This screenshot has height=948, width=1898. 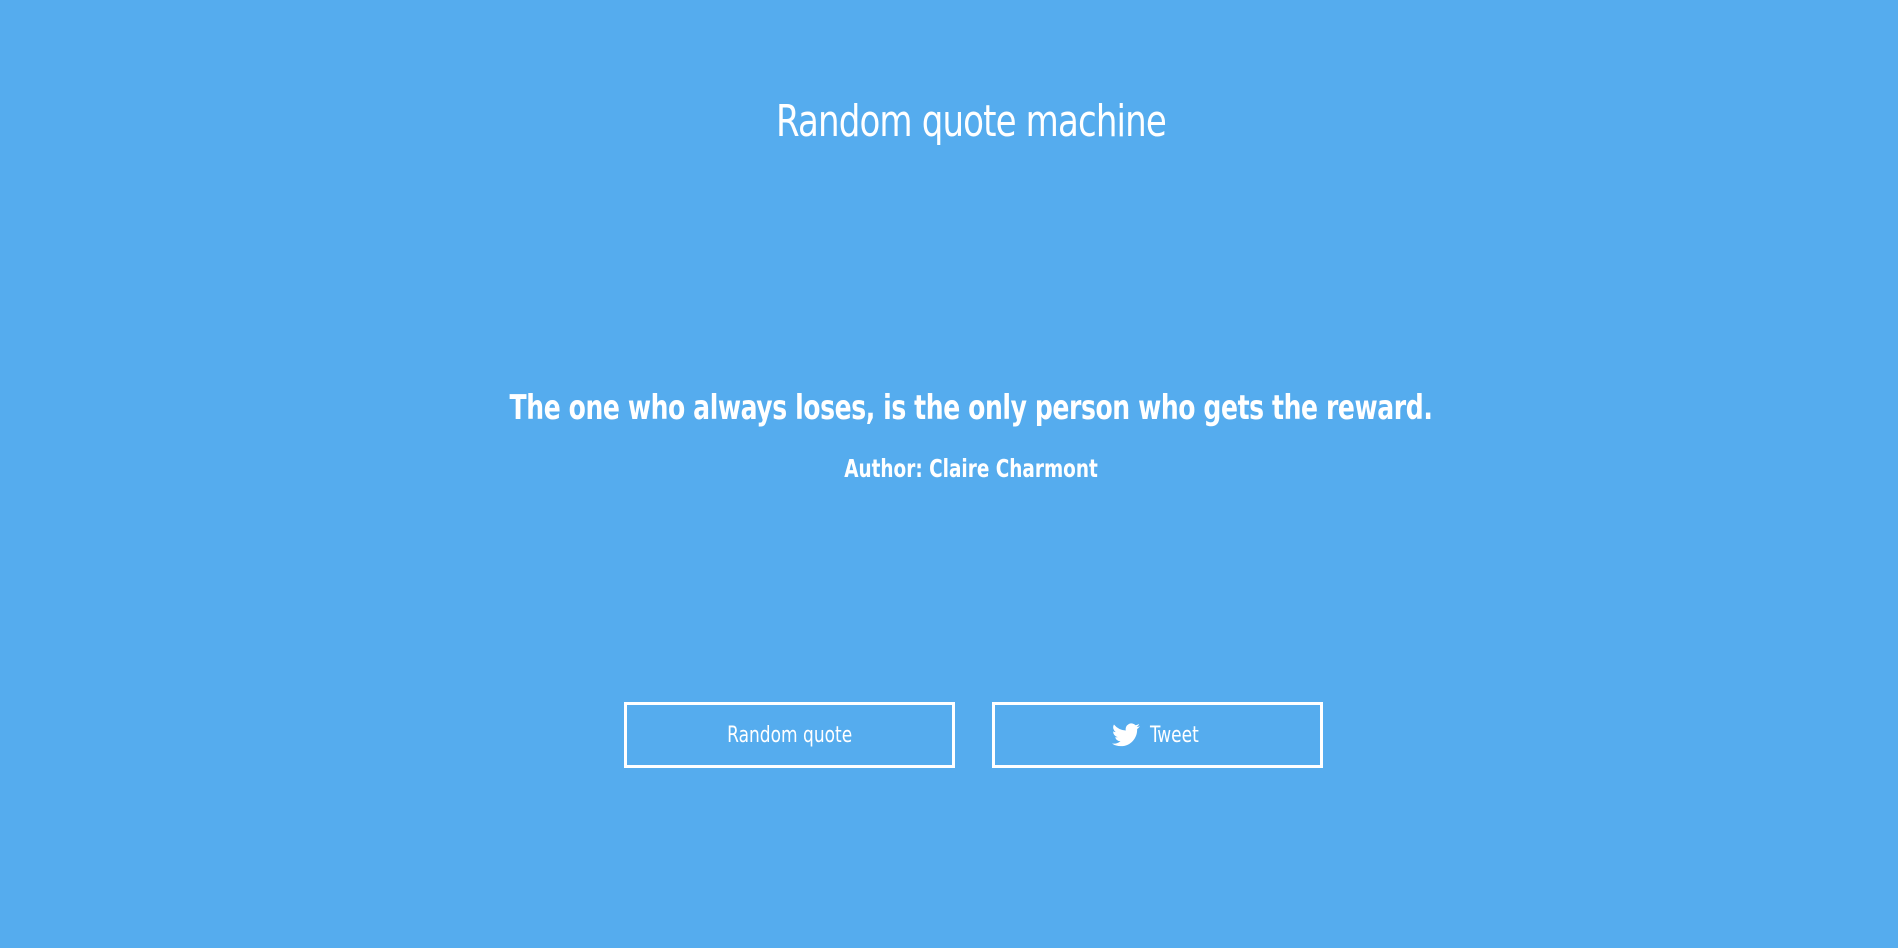 I want to click on random-quote-button-label: Random quote, so click(x=789, y=735).